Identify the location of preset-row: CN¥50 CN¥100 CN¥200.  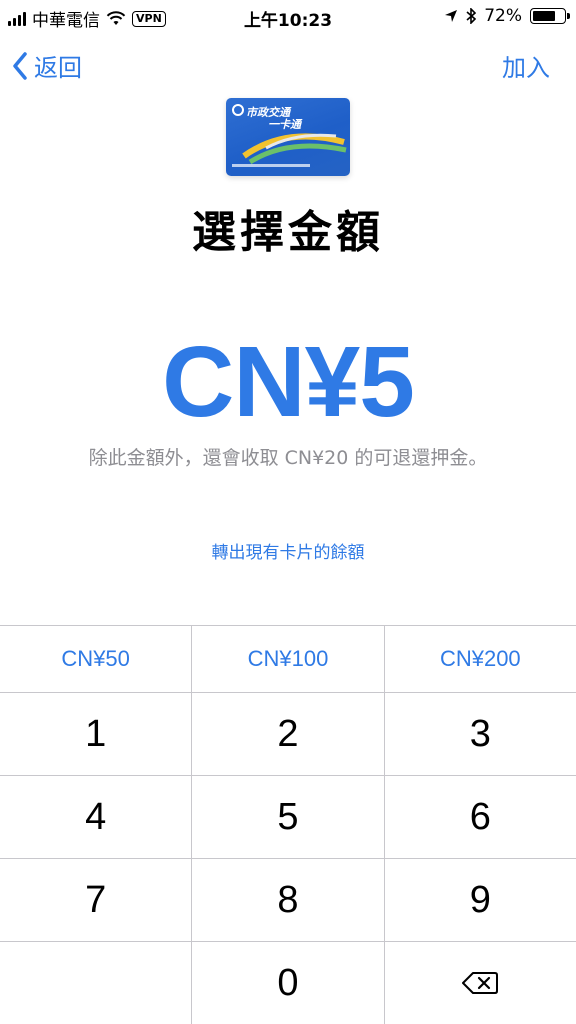
(288, 659).